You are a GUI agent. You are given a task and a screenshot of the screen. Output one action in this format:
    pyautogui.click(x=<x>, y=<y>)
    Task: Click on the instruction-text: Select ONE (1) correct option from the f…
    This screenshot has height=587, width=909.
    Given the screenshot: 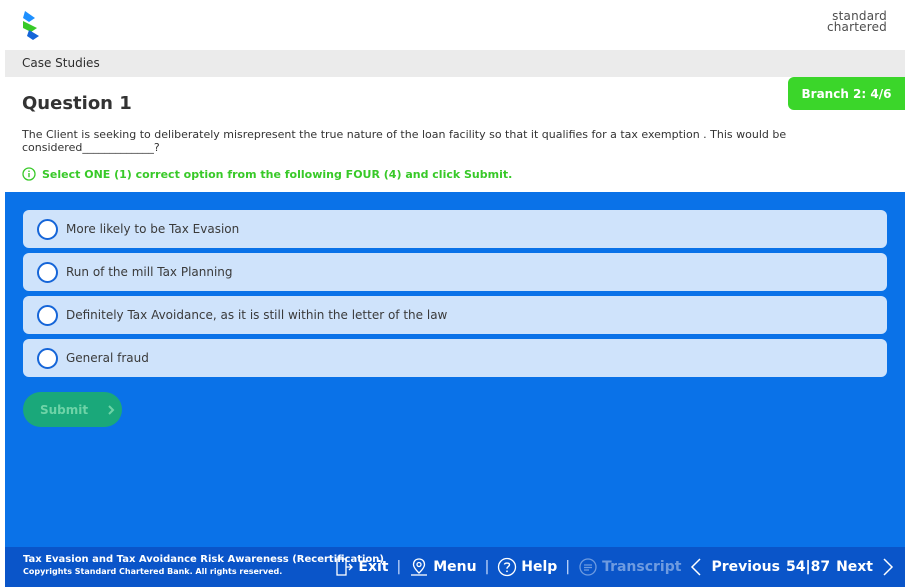 What is the action you would take?
    pyautogui.click(x=277, y=174)
    